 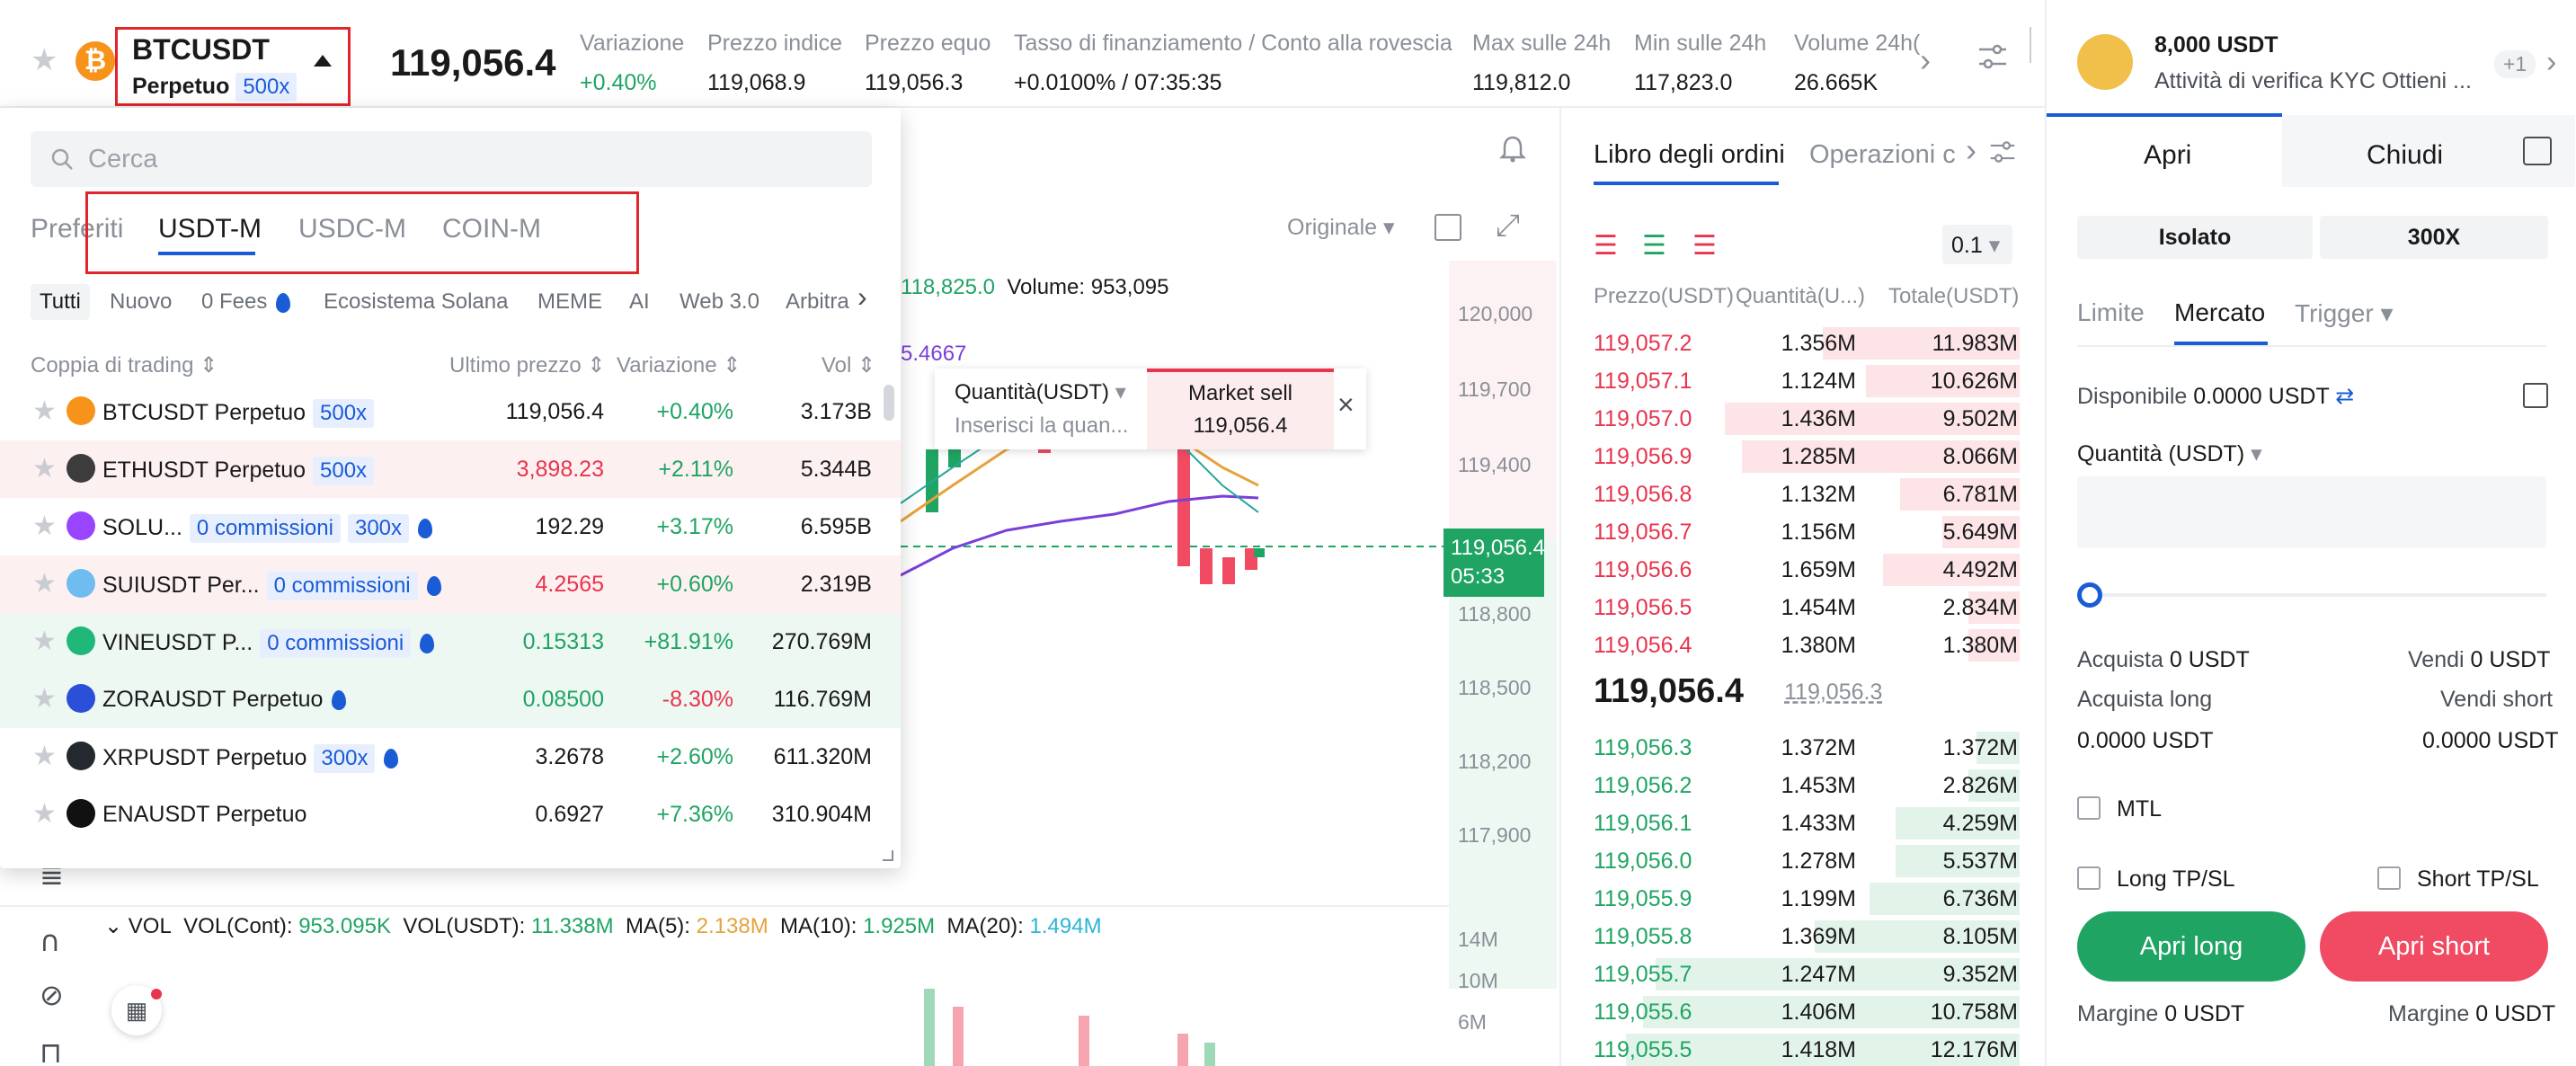 What do you see at coordinates (451, 159) in the screenshot?
I see `search-input: Cerca` at bounding box center [451, 159].